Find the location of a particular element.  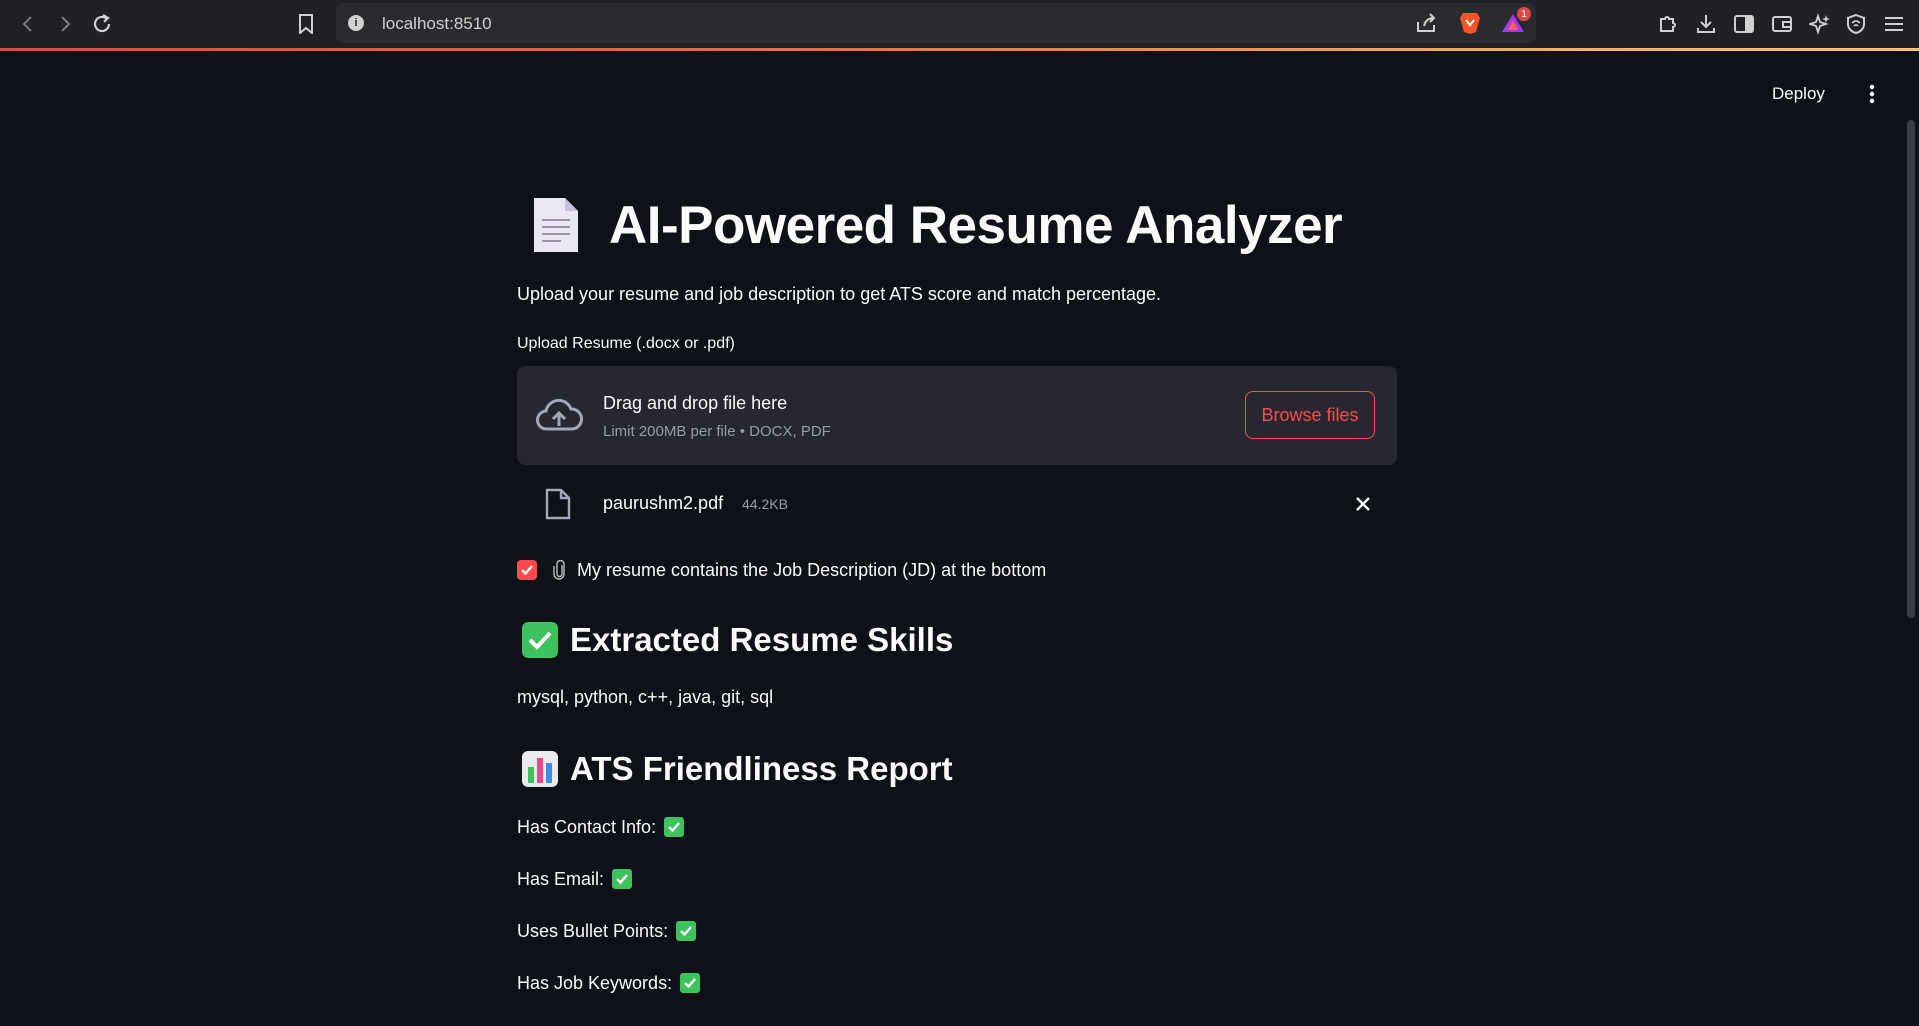

extracted-skills-text: mysql, python, c++, java, git, sql is located at coordinates (645, 697).